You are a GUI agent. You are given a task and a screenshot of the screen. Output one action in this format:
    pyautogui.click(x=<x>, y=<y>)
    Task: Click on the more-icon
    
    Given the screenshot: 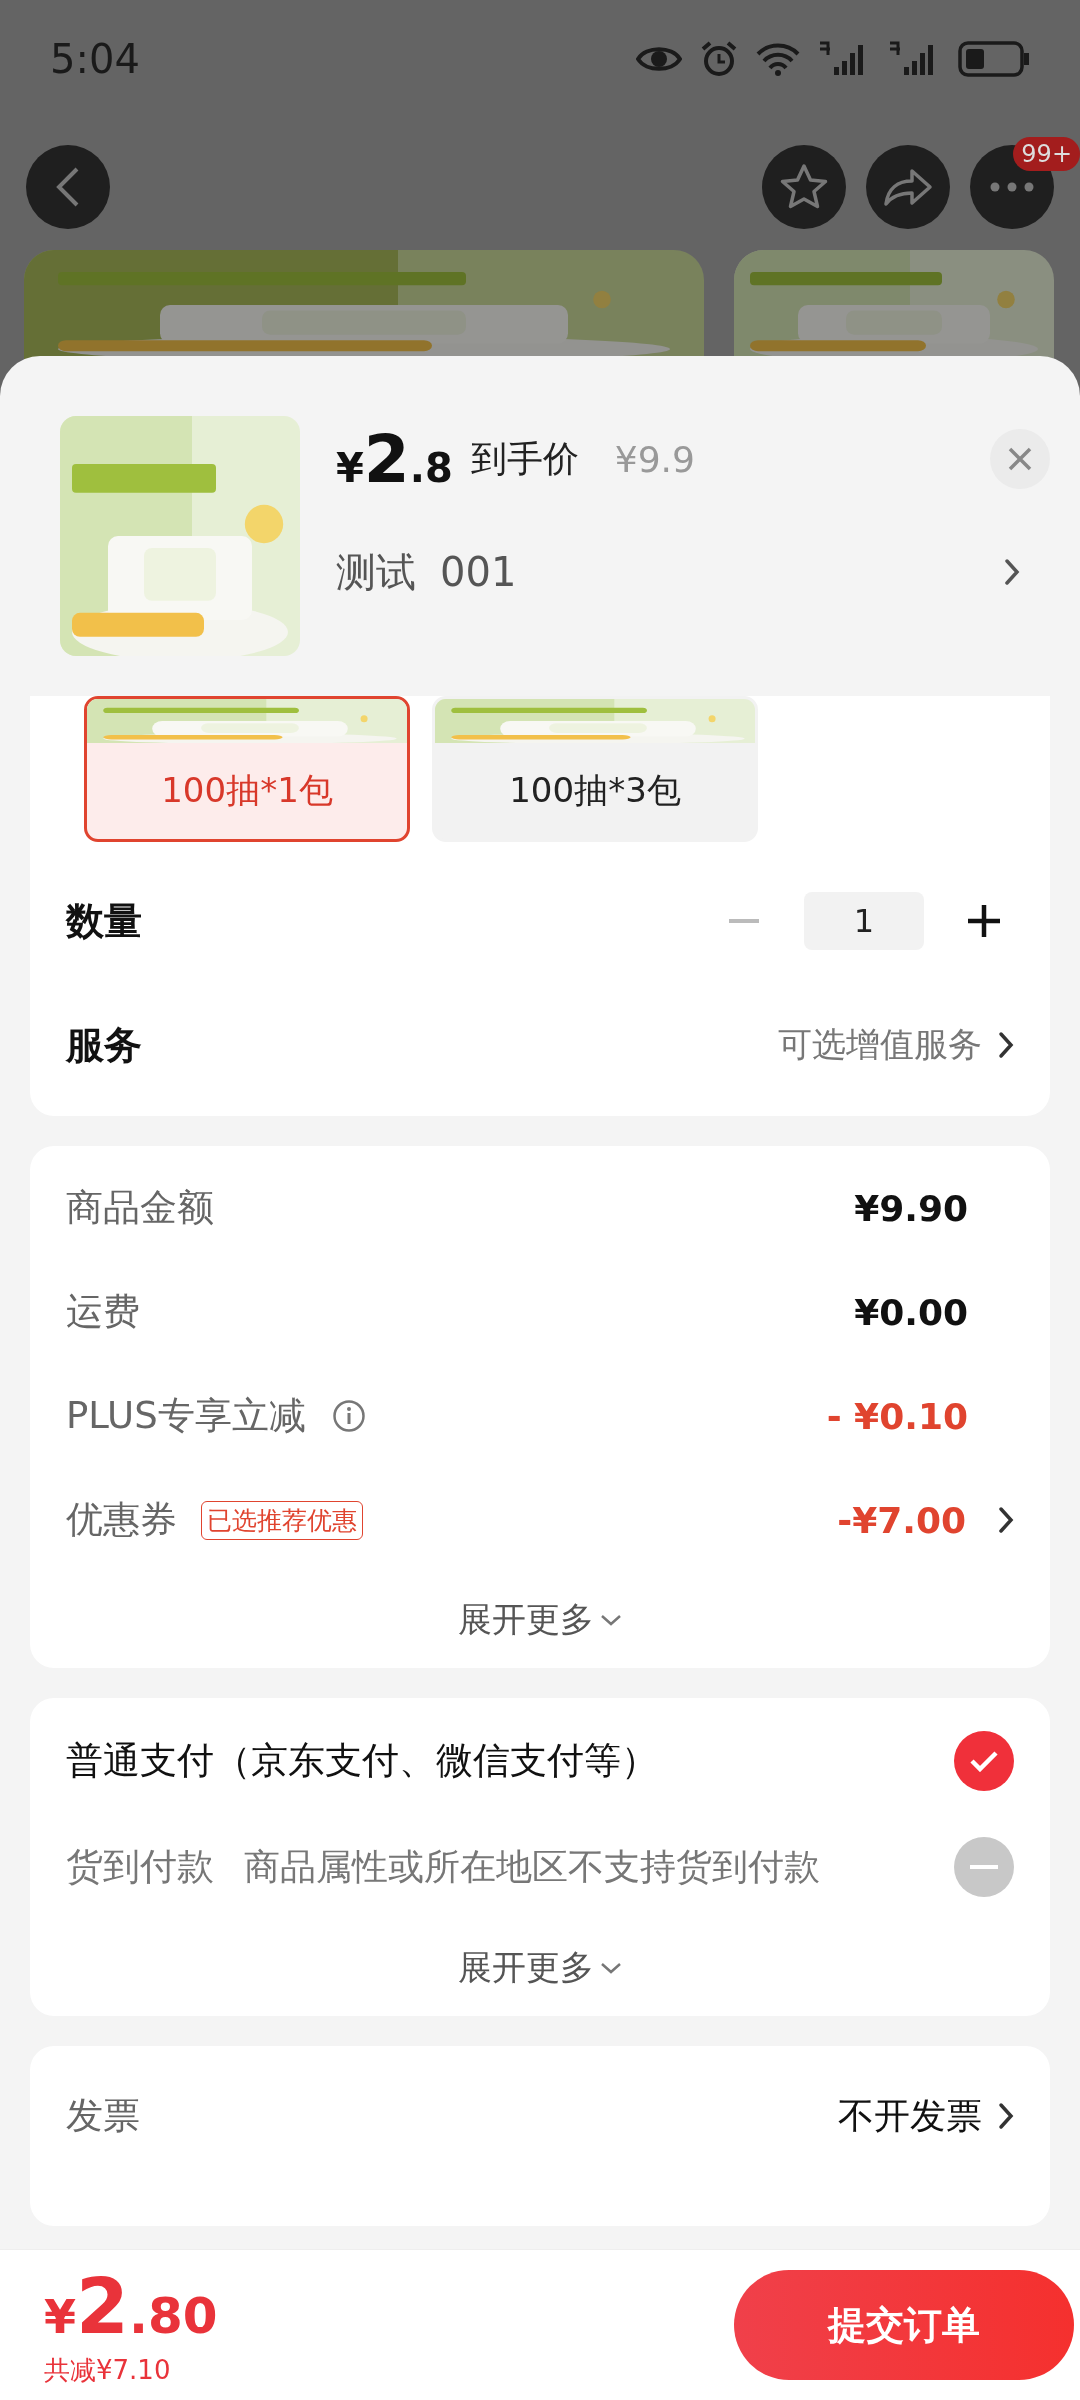 What is the action you would take?
    pyautogui.click(x=1012, y=187)
    